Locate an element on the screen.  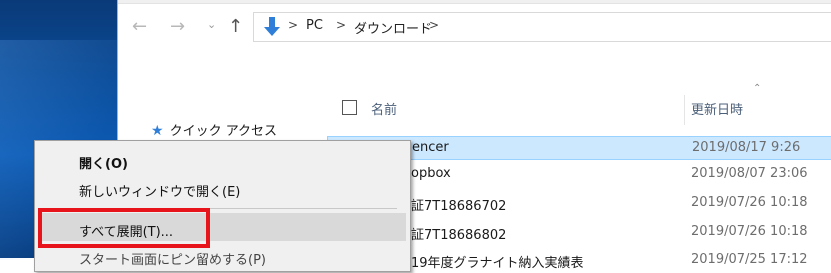
nav-item-quick-access: ★ クイック アクセス is located at coordinates (214, 129).